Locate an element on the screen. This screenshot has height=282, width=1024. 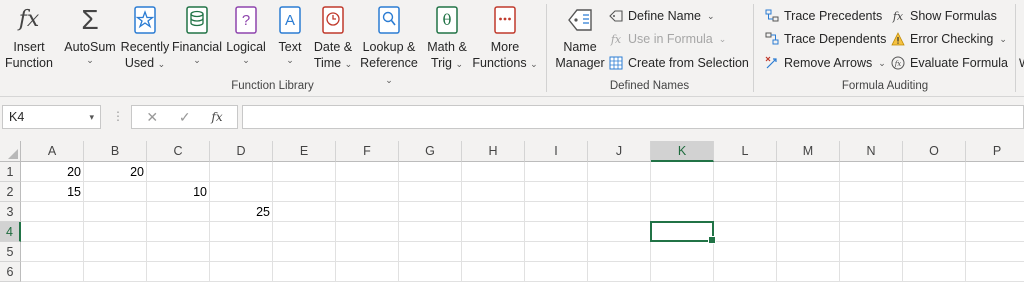
cell-a1: 20 is located at coordinates (52, 172).